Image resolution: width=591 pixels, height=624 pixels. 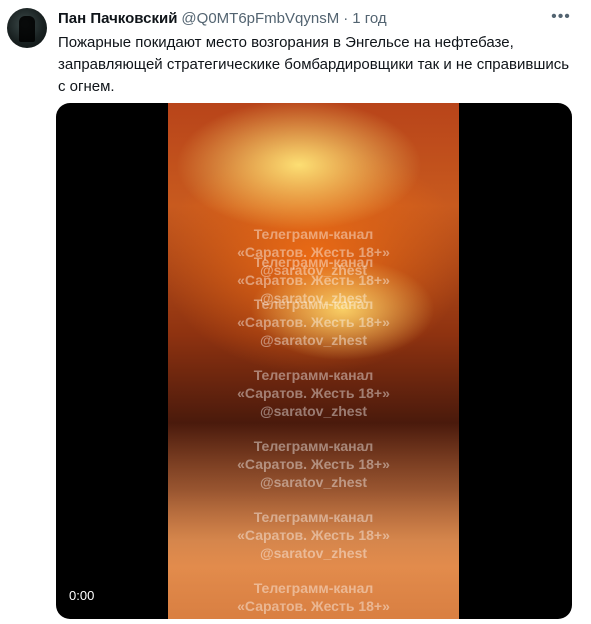 What do you see at coordinates (561, 17) in the screenshot?
I see `more-dots-icon: •••` at bounding box center [561, 17].